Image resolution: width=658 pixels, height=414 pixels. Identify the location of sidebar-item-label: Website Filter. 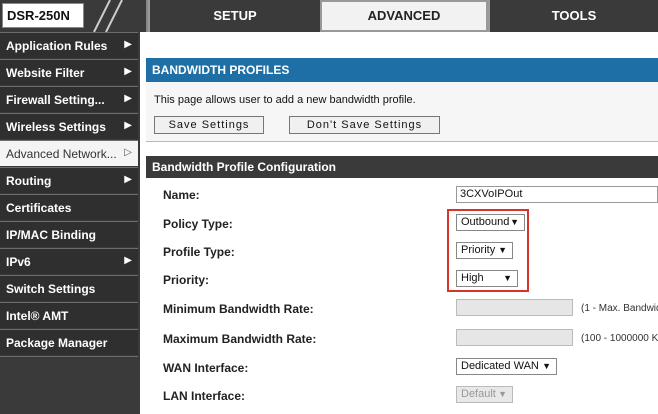
(45, 73).